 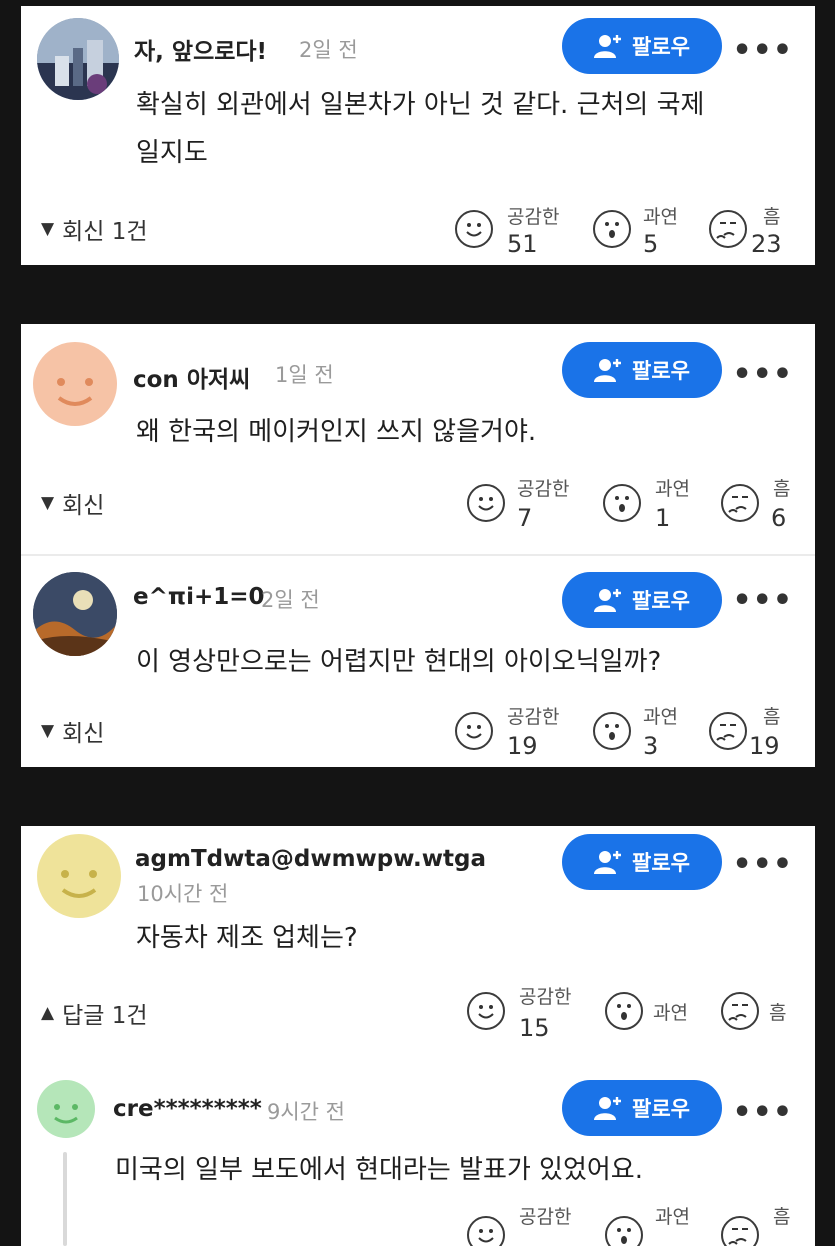 What do you see at coordinates (105, 232) in the screenshot?
I see `replies-toggle-label: 회신 1건` at bounding box center [105, 232].